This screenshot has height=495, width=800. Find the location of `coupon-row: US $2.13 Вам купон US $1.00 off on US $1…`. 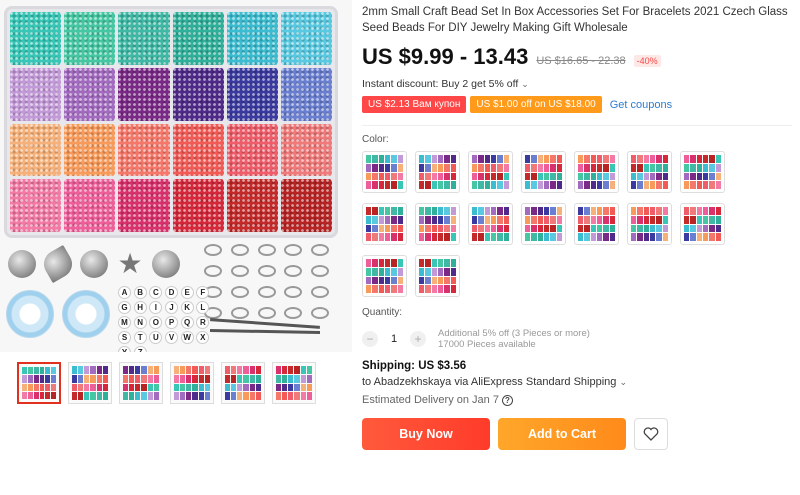

coupon-row: US $2.13 Вам купон US $1.00 off on US $1… is located at coordinates (580, 104).